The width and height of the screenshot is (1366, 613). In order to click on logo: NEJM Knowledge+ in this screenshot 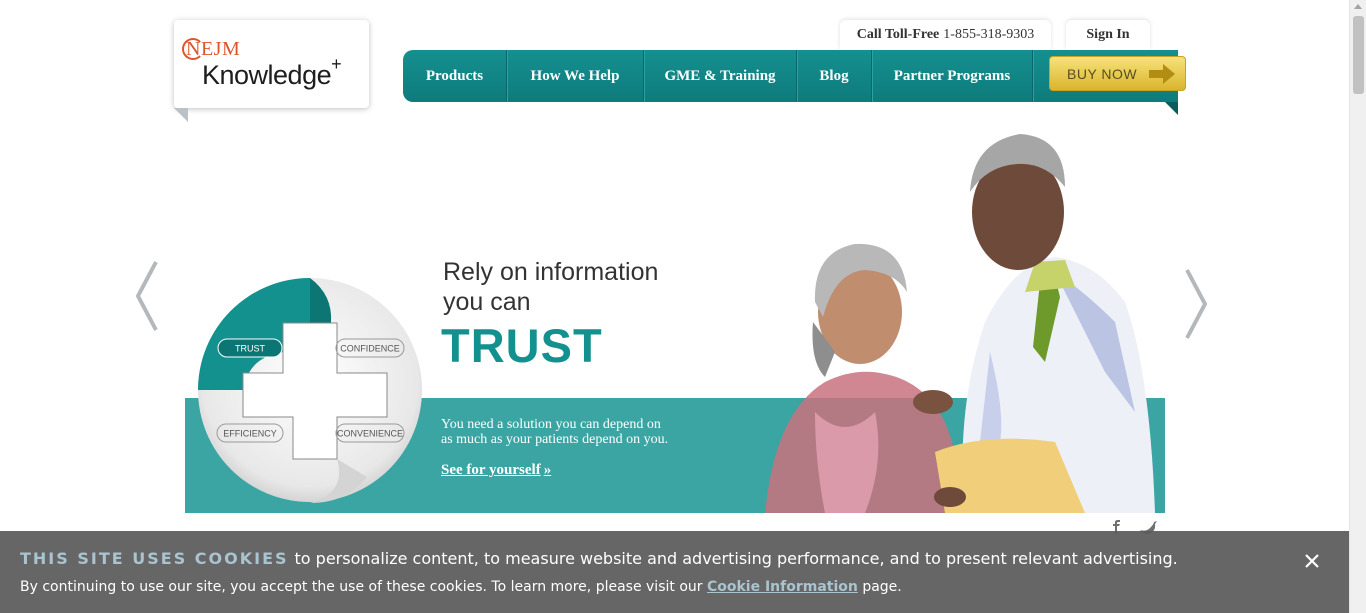, I will do `click(271, 64)`.